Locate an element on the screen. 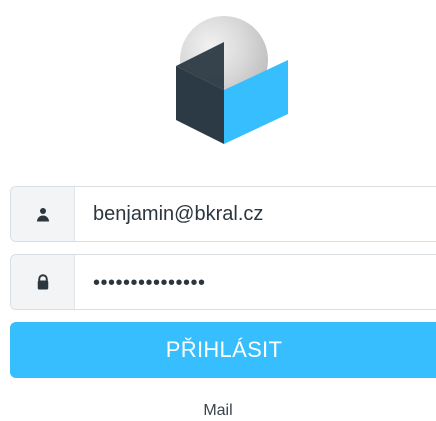  password-field: ••••••••••••••• is located at coordinates (223, 282).